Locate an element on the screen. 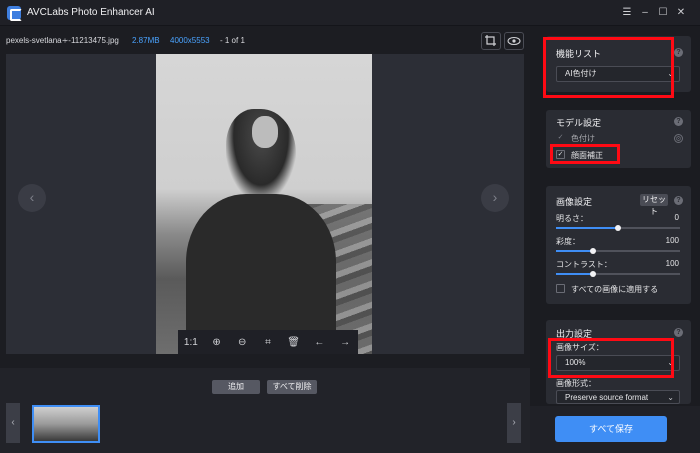 The height and width of the screenshot is (453, 700). title-bar: AVCLabs Photo Enhancer AI ☰ – ☐ ✕ is located at coordinates (350, 13).